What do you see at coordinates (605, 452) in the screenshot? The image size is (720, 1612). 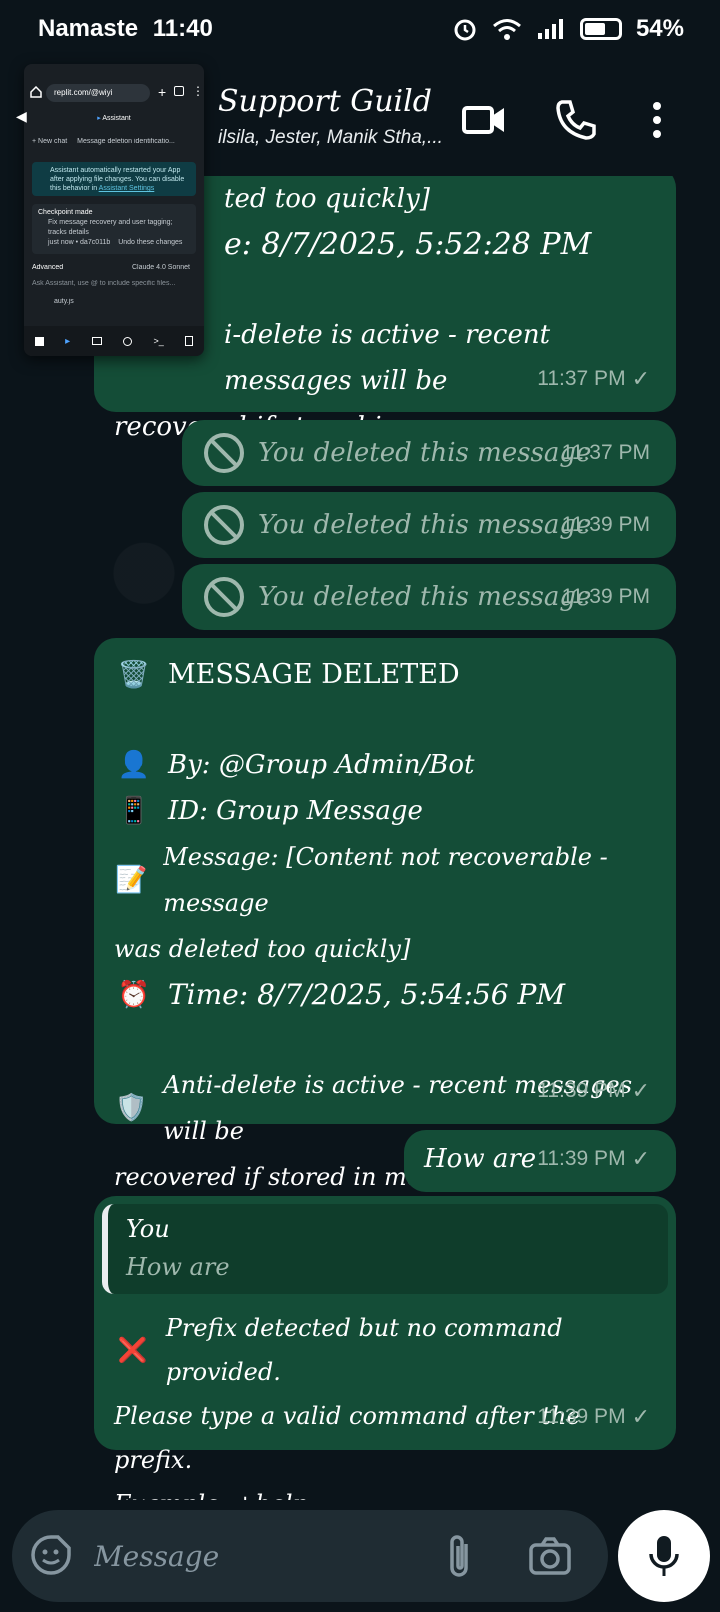 I see `message-time: 11:37 PM` at bounding box center [605, 452].